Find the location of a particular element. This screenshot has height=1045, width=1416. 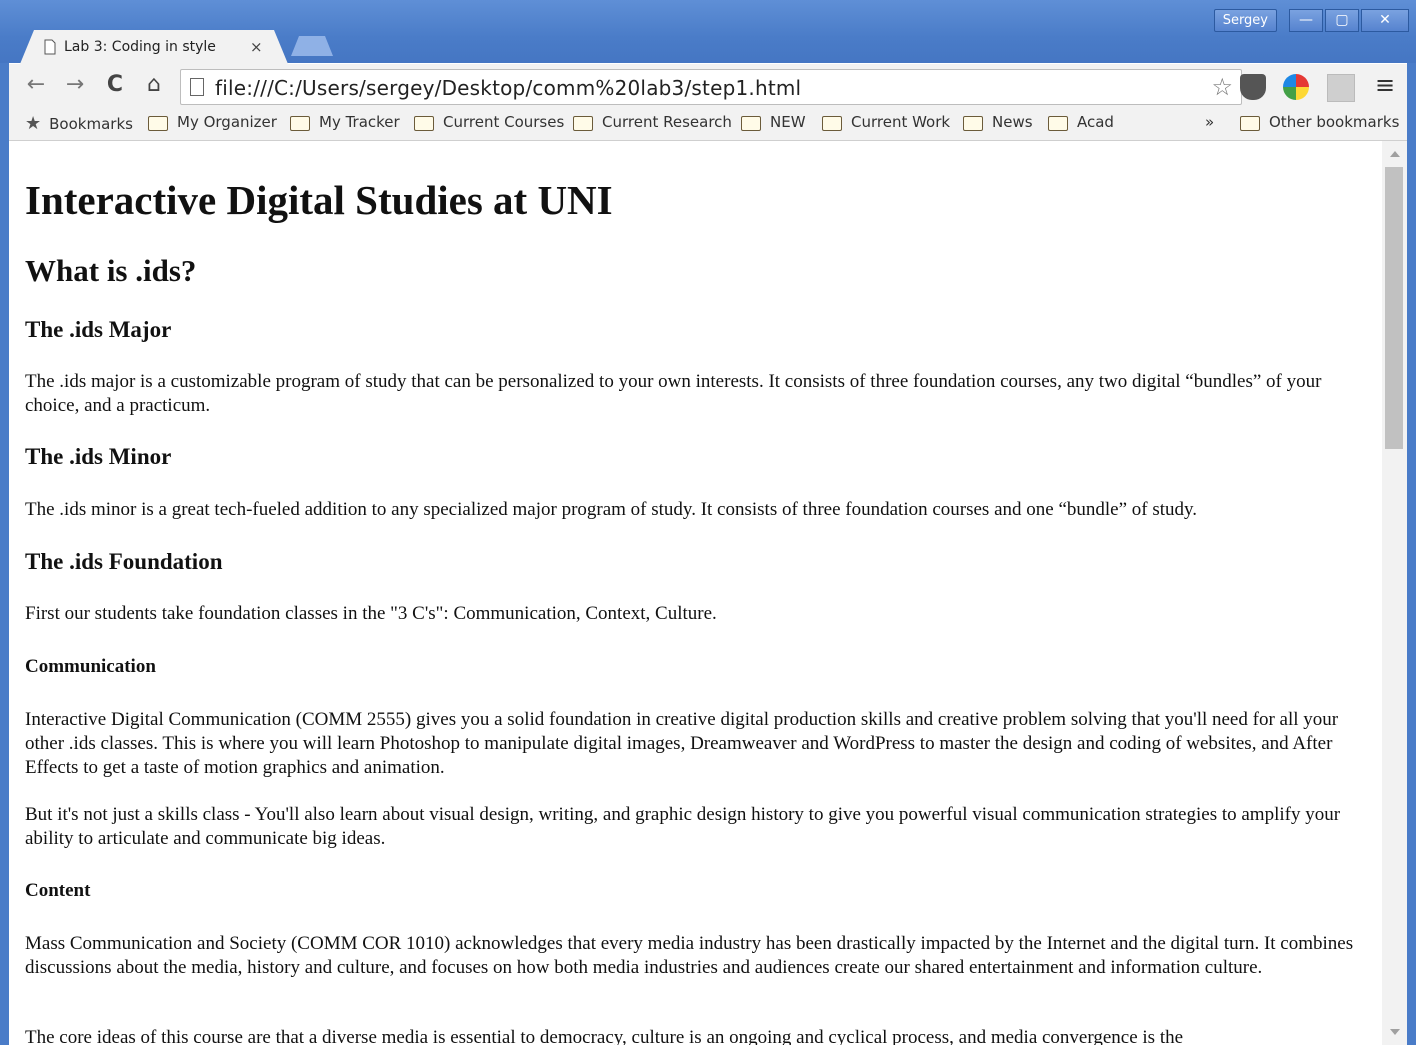

title-bar: Sergey — ▢ ✕ Lab 3: Coding in style × is located at coordinates (708, 32).